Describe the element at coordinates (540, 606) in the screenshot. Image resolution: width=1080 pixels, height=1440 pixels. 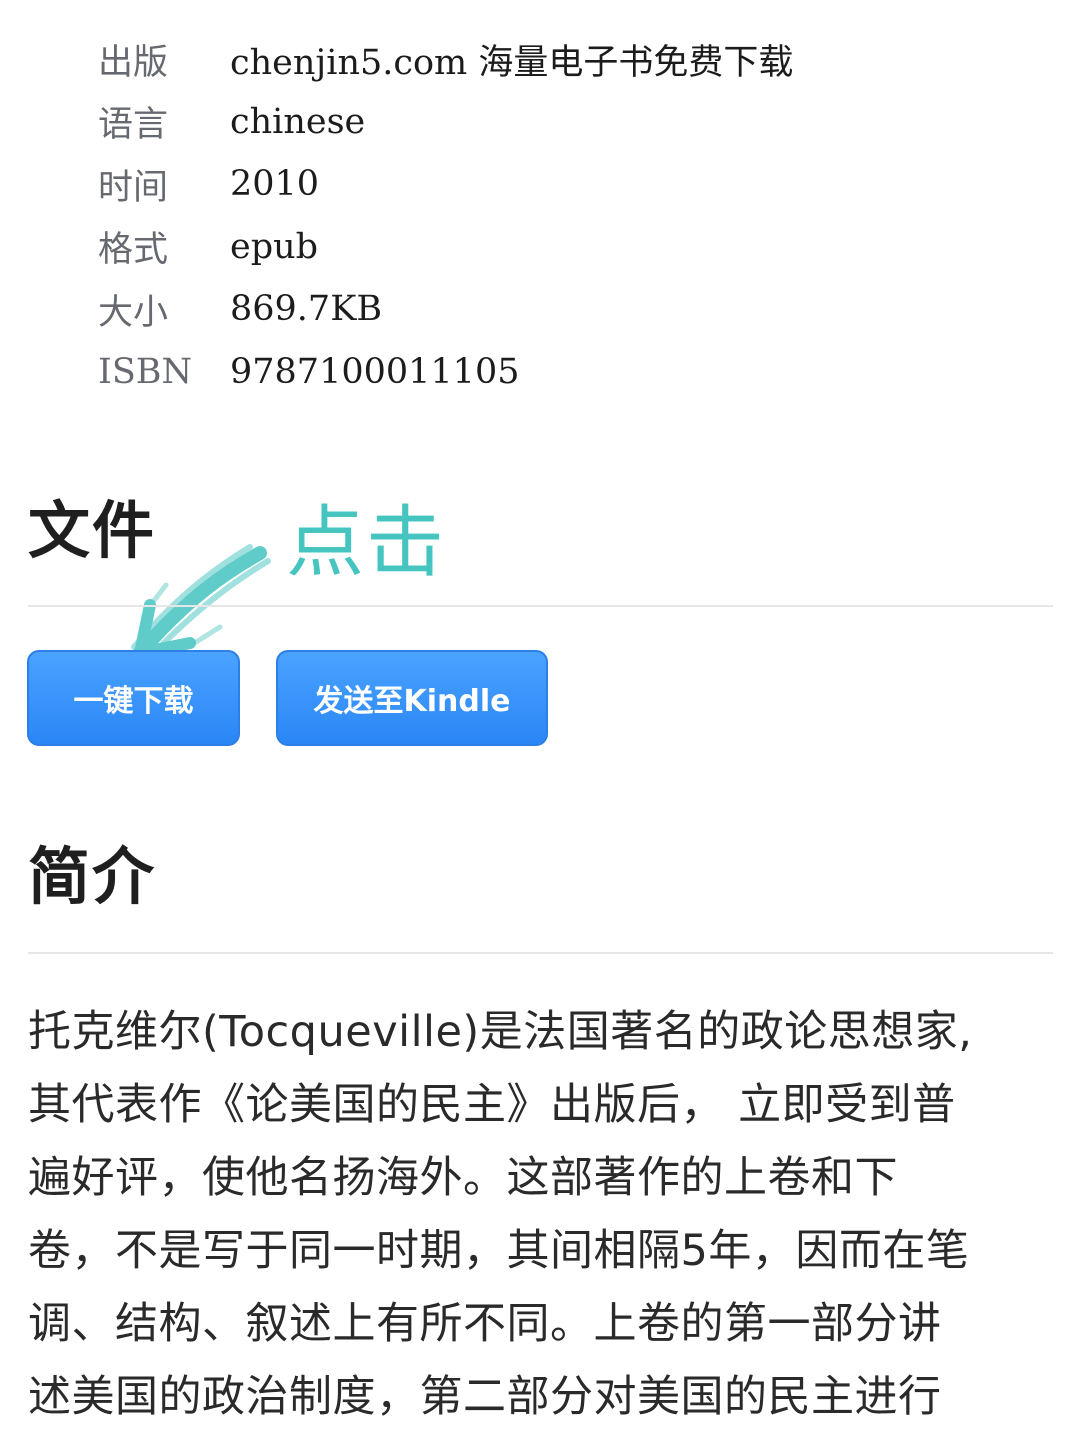
I see `files-divider` at that location.